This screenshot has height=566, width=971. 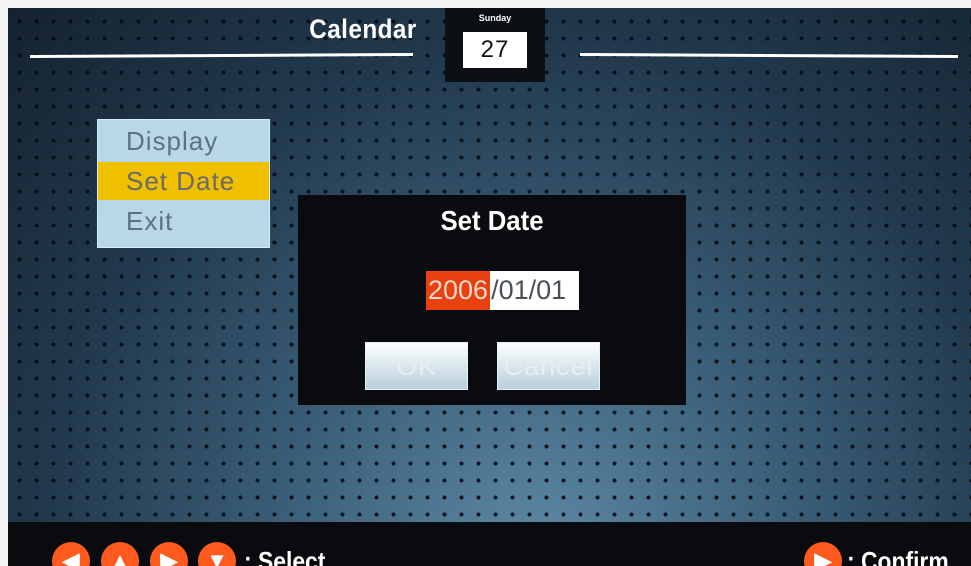 I want to click on ok-button: OK, so click(x=416, y=366).